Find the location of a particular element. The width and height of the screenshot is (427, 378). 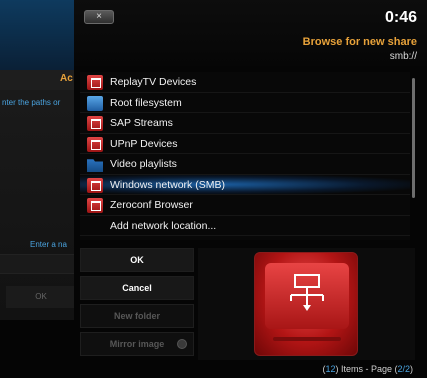

list-item-label: Zeroconf Browser is located at coordinates (151, 205).